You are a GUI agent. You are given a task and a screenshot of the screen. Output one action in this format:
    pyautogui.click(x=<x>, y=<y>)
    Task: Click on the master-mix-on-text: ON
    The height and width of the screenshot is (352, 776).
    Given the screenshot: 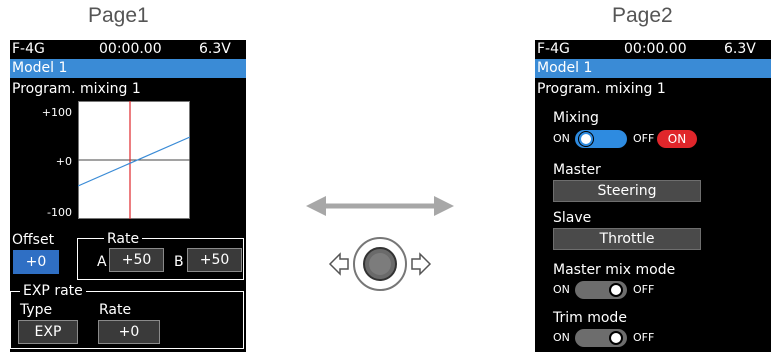 What is the action you would take?
    pyautogui.click(x=561, y=289)
    